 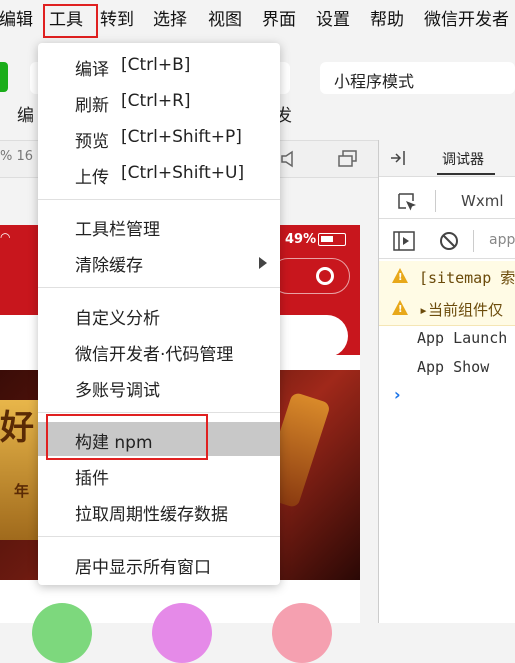 What do you see at coordinates (263, 263) in the screenshot?
I see `submenu-arrow-icon` at bounding box center [263, 263].